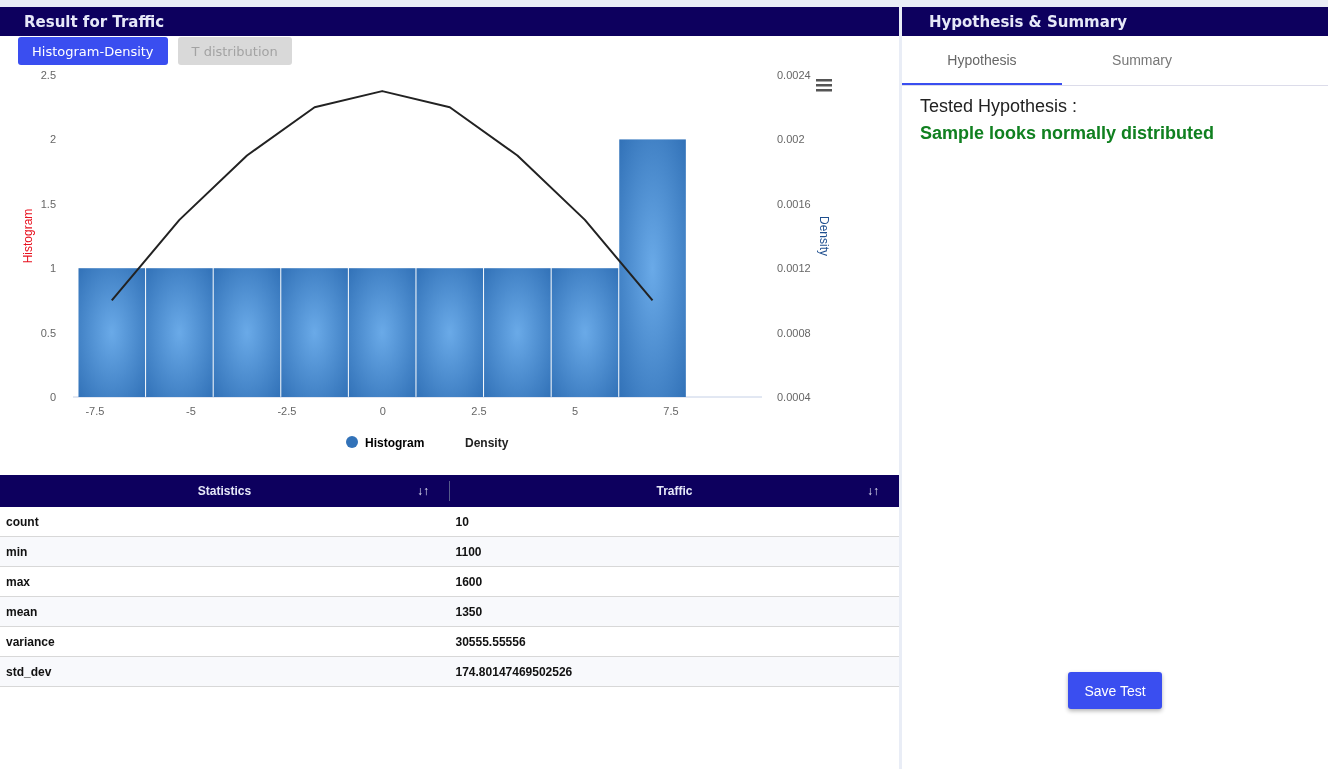  What do you see at coordinates (469, 581) in the screenshot?
I see `table-cell-text: 1600` at bounding box center [469, 581].